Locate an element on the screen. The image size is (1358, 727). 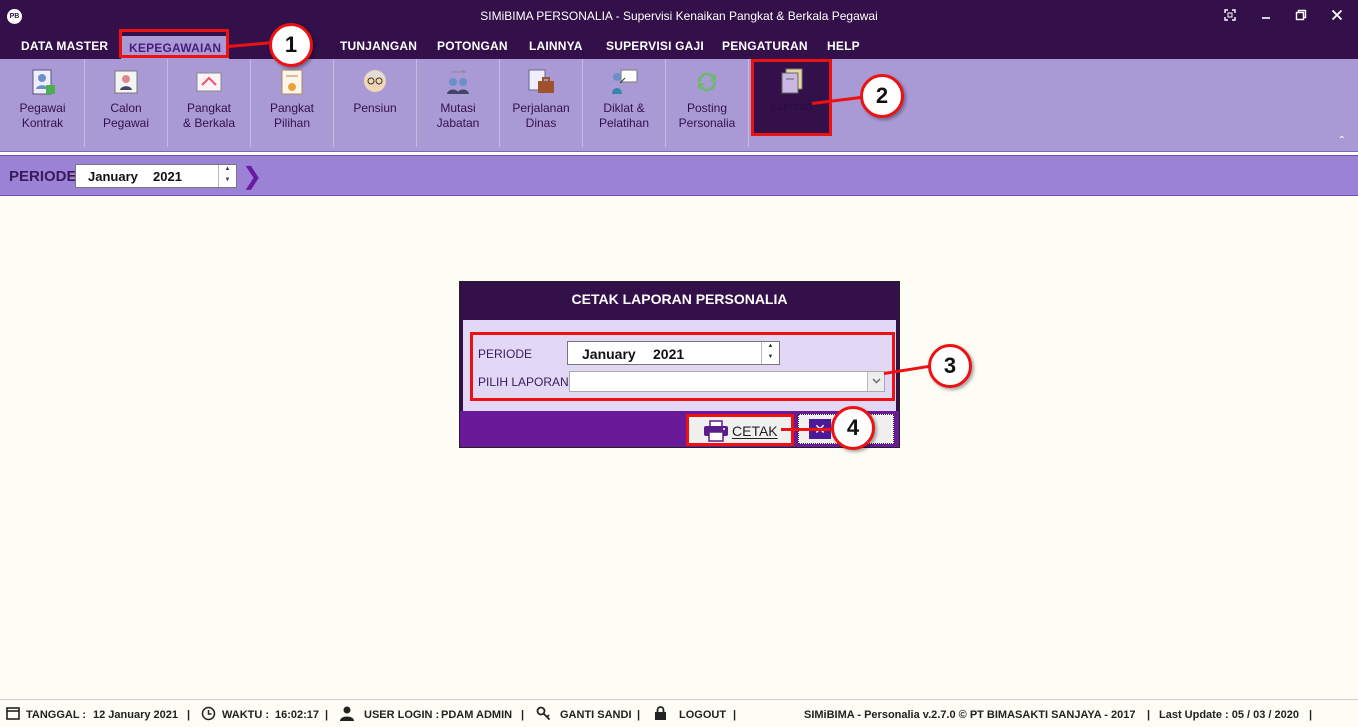
menu-data-master: DATA MASTER is located at coordinates (64, 48).